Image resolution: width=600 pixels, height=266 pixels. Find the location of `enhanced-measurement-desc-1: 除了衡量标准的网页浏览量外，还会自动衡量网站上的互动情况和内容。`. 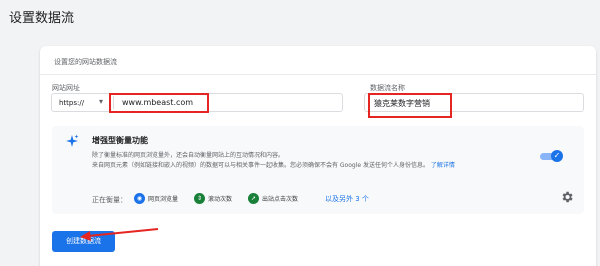

enhanced-measurement-desc-1: 除了衡量标准的网页浏览量外，还会自动衡量网站上的互动情况和内容。 is located at coordinates (188, 155).